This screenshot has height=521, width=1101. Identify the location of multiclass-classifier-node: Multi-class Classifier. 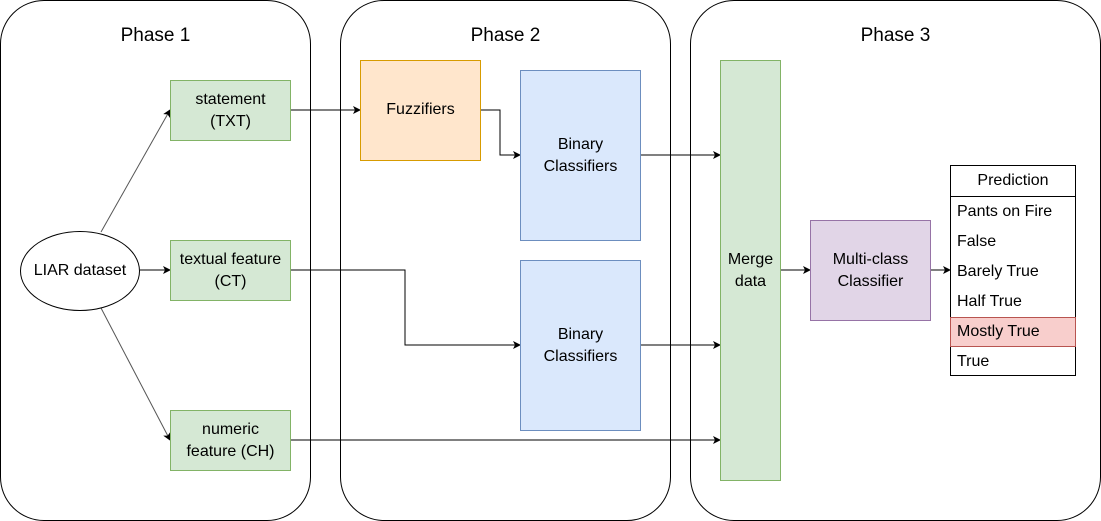
(870, 270).